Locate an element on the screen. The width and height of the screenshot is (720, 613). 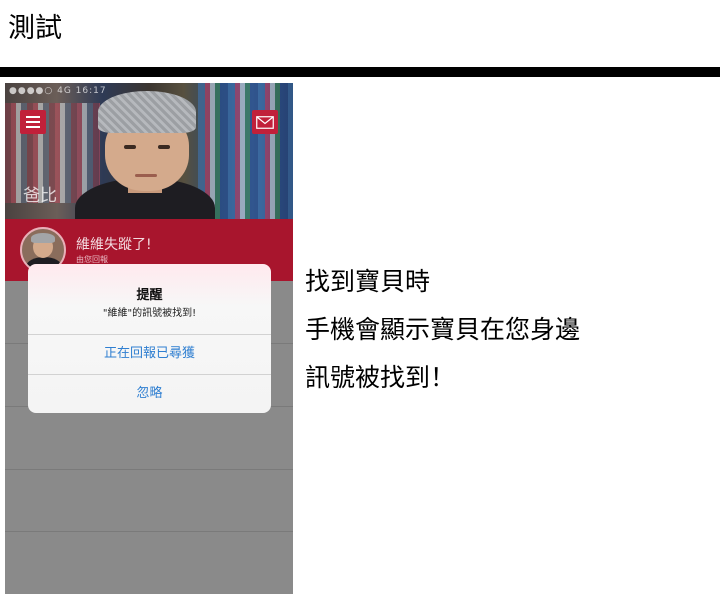
avatar-hat is located at coordinates (43, 238).